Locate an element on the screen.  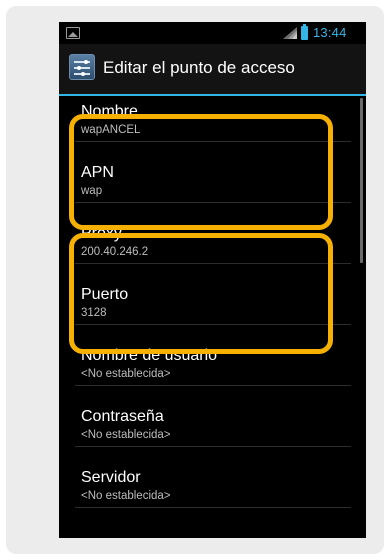
field-value: 3128 is located at coordinates (94, 313).